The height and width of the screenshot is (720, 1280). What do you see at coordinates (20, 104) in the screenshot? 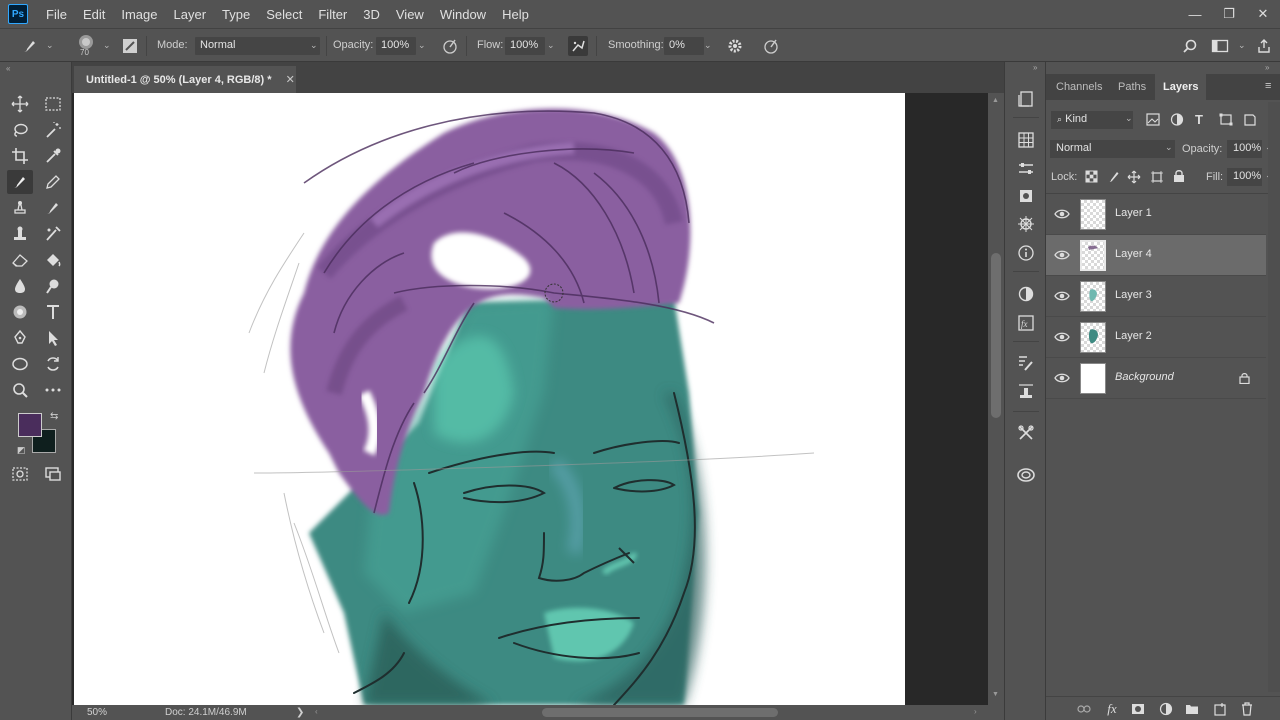
I see `move-tool-icon` at bounding box center [20, 104].